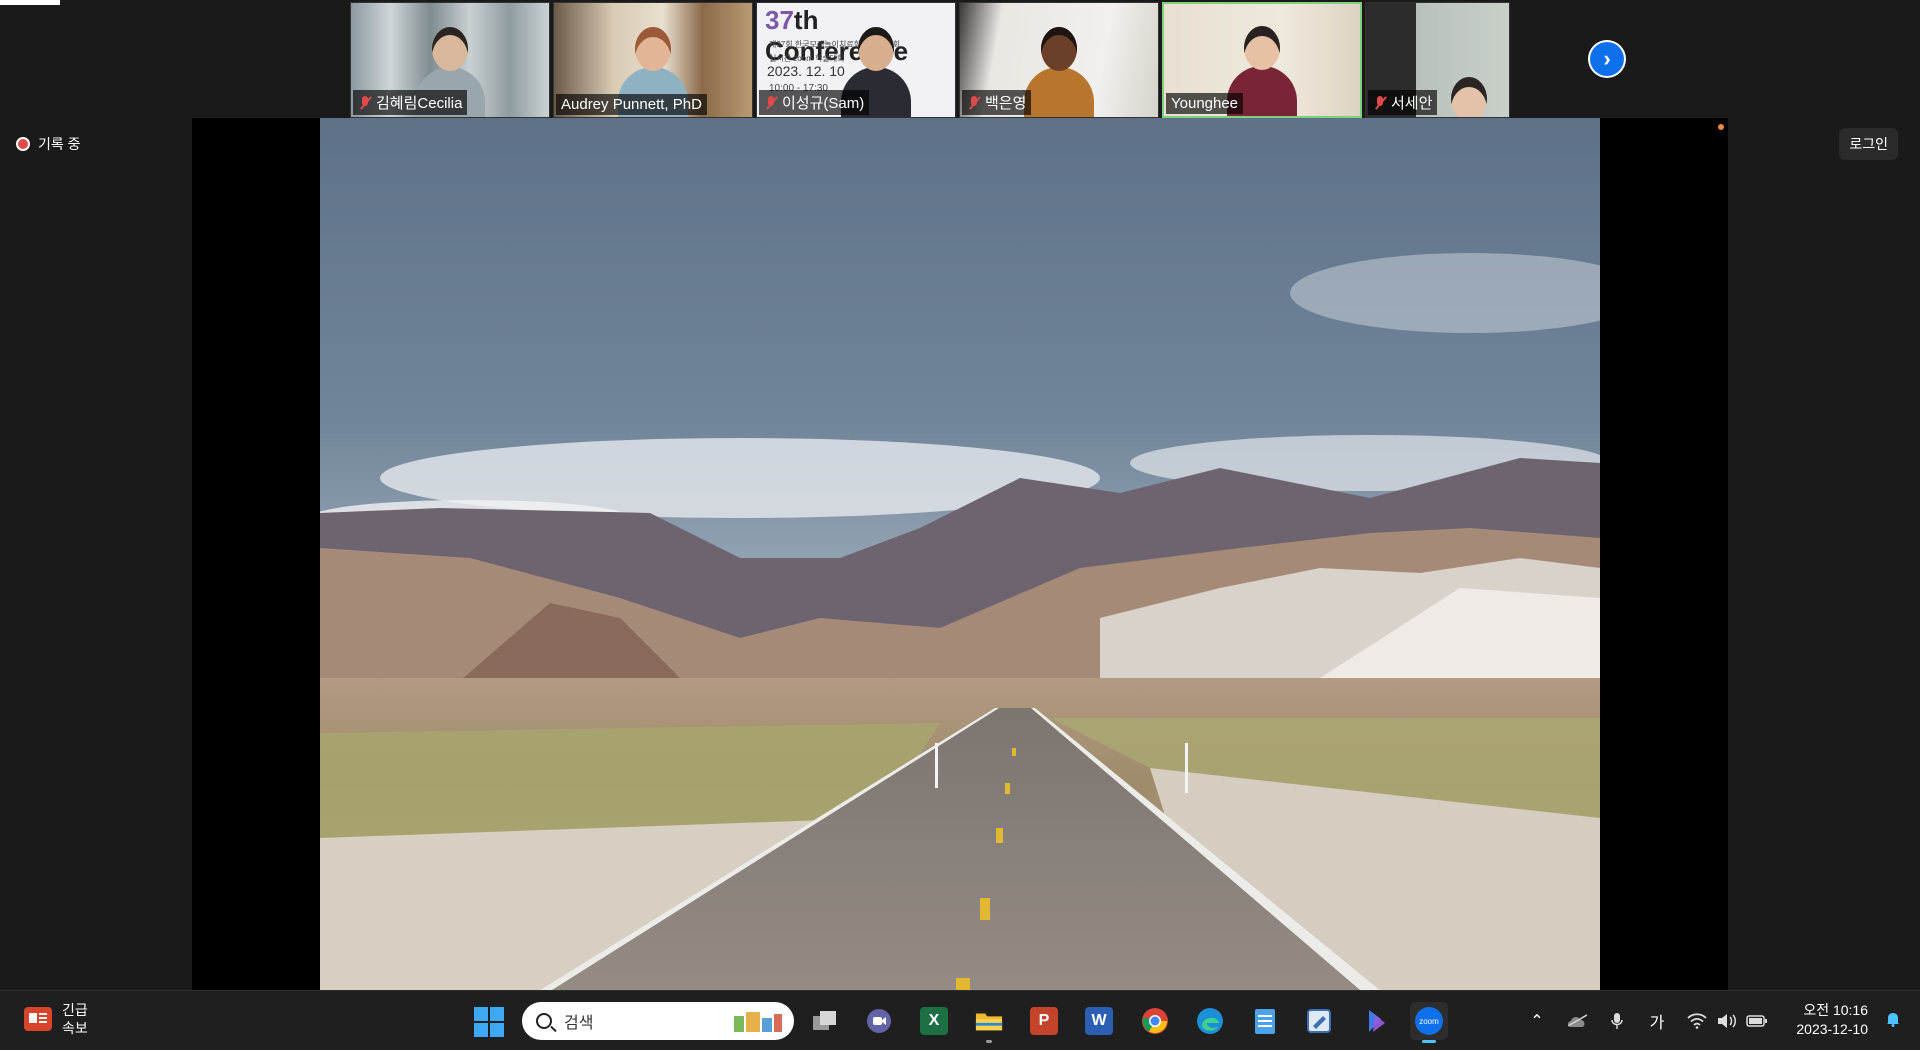  I want to click on task-view-icon, so click(825, 1021).